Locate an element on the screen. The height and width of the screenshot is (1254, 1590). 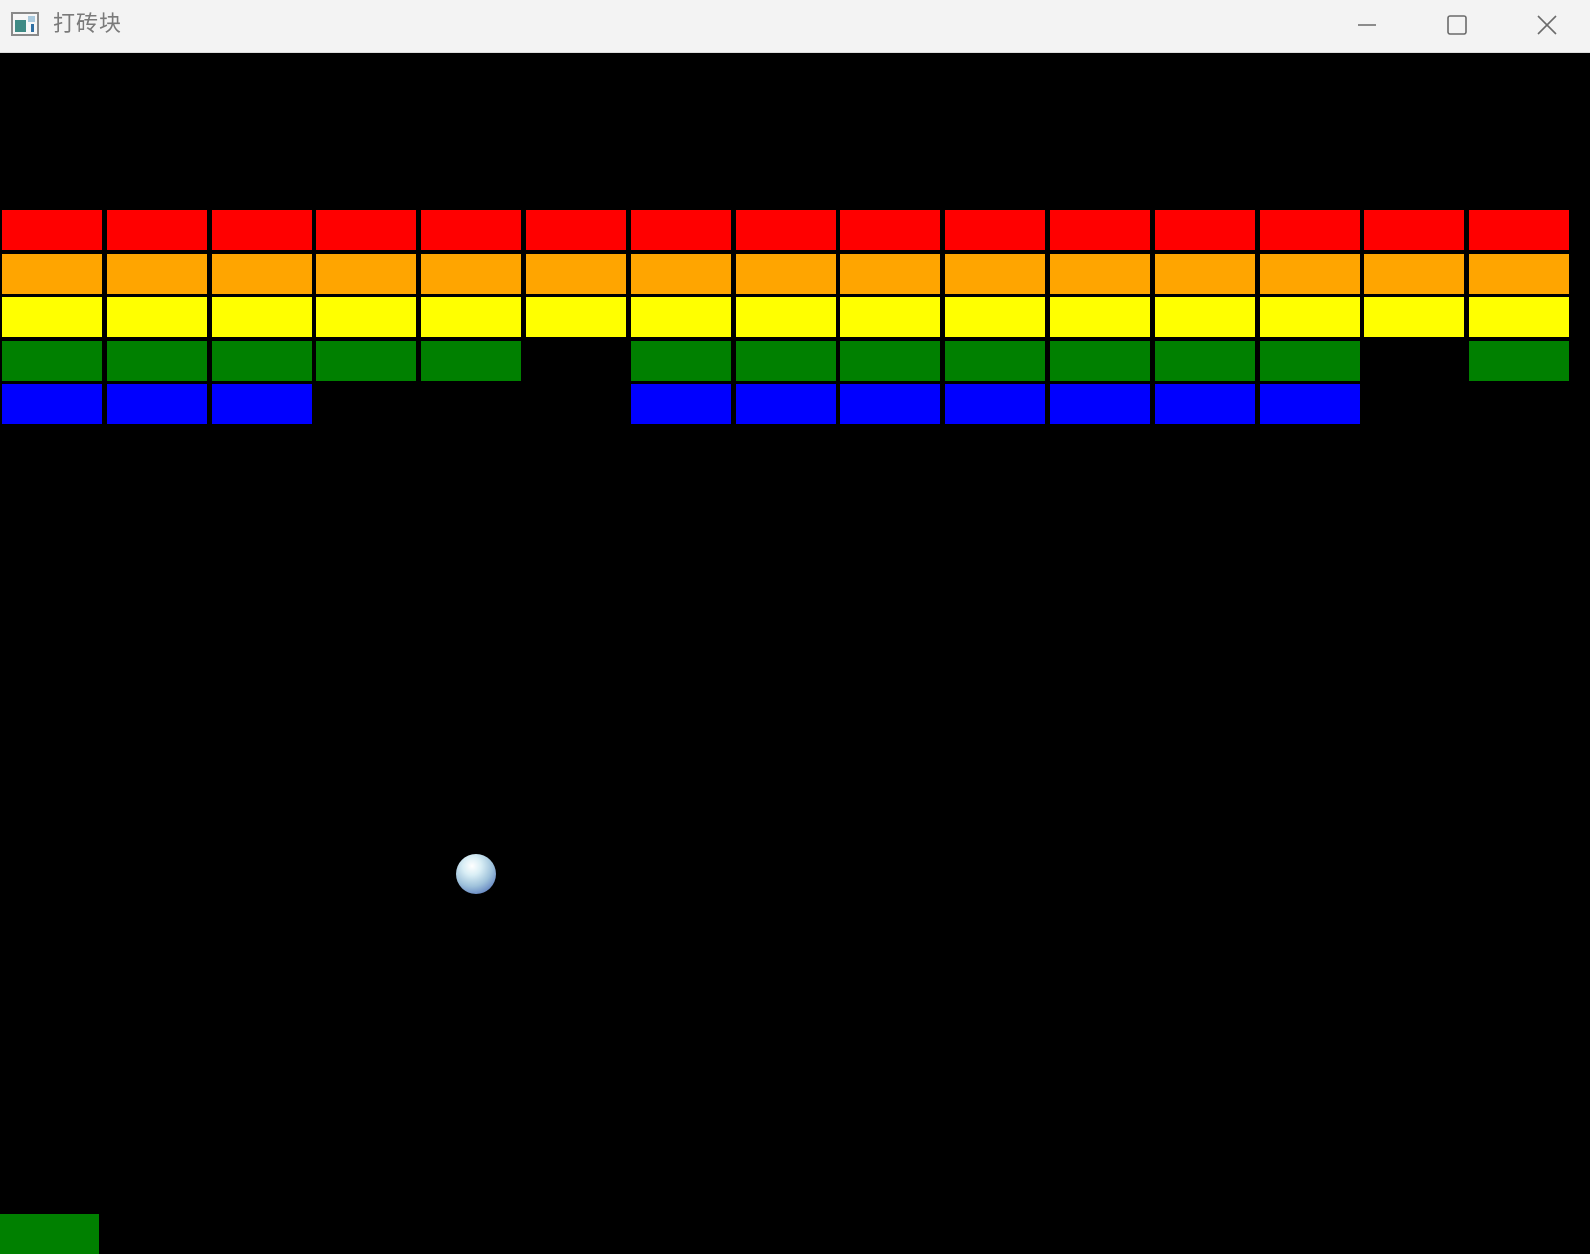
close-button is located at coordinates (1546, 25).